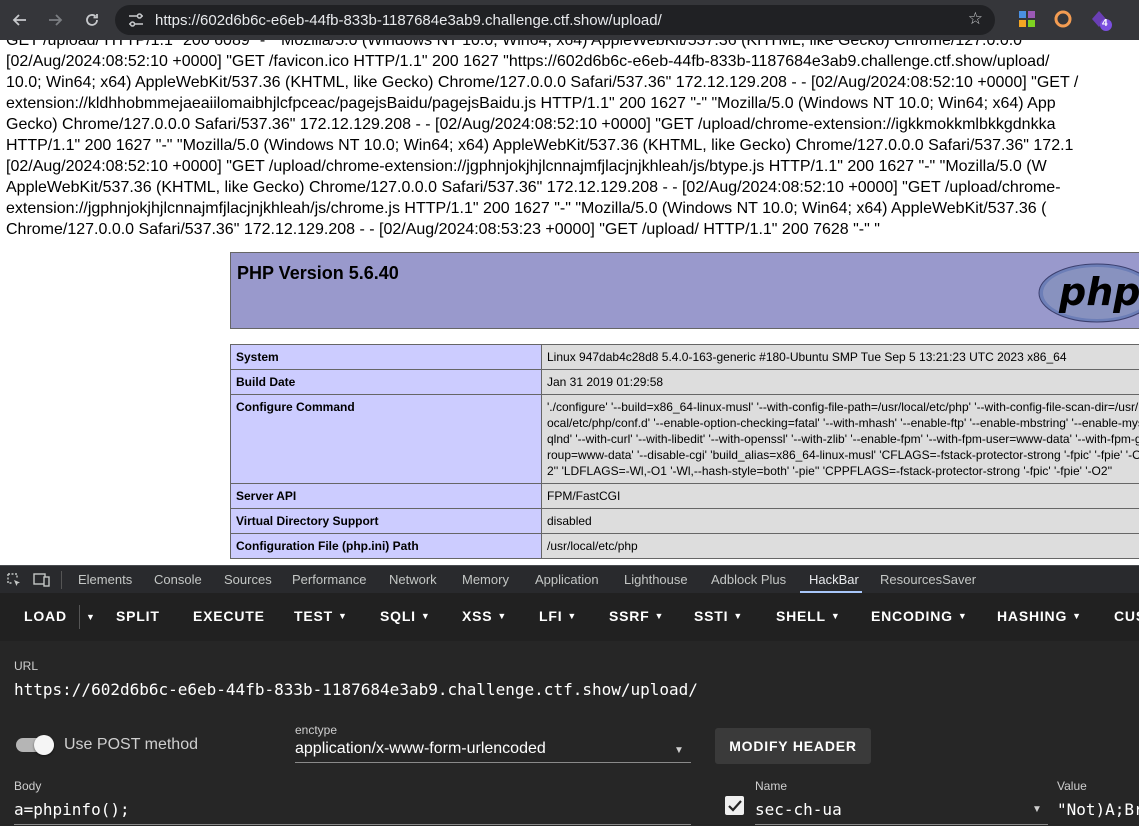 The height and width of the screenshot is (826, 1139). What do you see at coordinates (420, 749) in the screenshot?
I see `enctype-select: application/x-www-form-urlencoded` at bounding box center [420, 749].